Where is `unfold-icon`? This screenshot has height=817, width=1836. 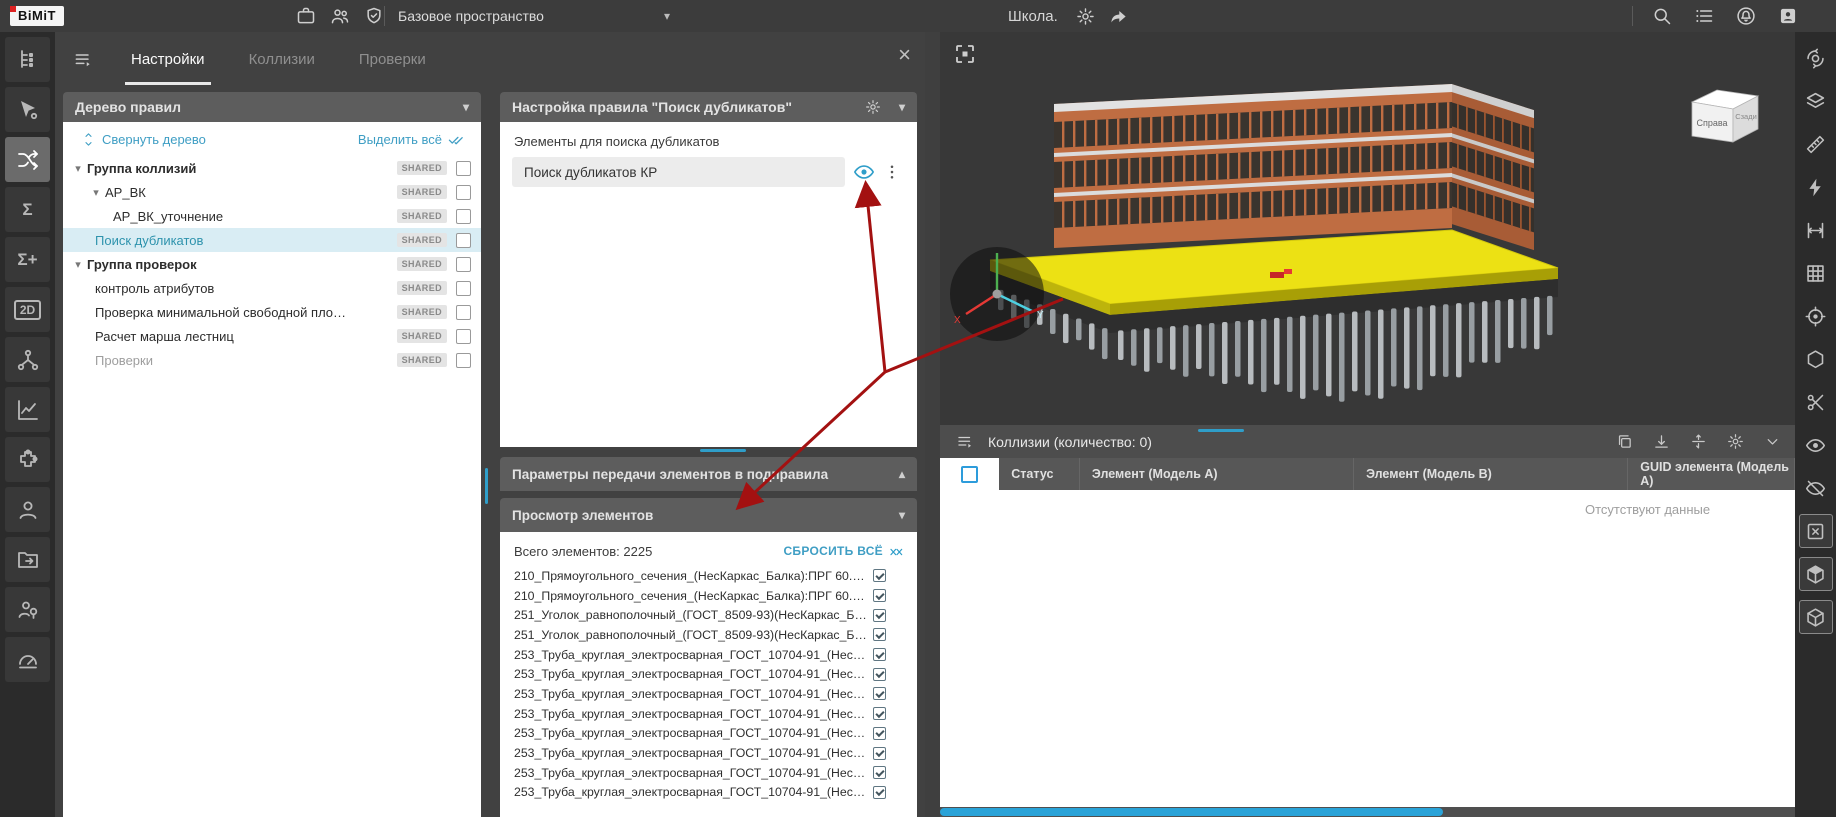
unfold-icon is located at coordinates (88, 139).